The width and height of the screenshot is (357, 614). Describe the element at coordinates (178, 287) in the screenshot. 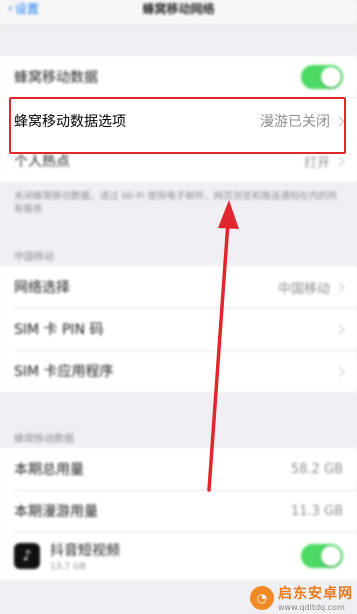

I see `network-selection-row: 网络选择 中国移动` at that location.